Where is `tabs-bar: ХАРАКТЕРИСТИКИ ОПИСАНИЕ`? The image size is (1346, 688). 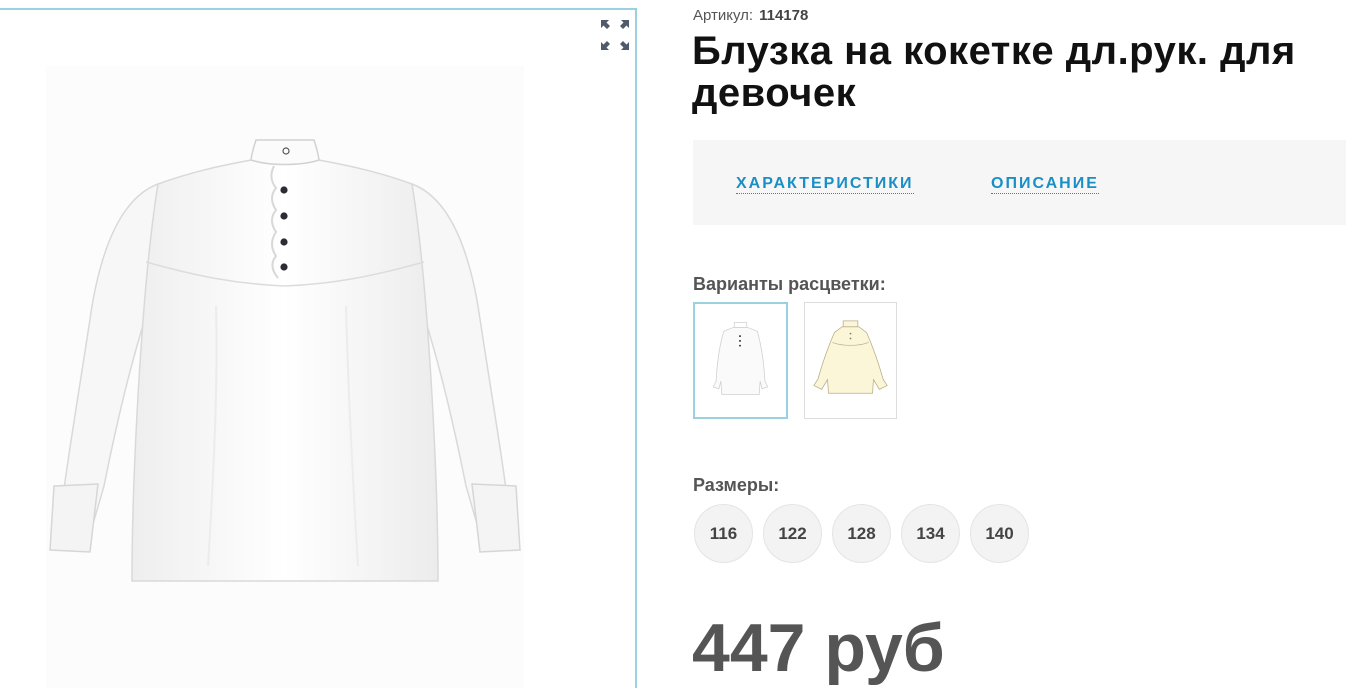 tabs-bar: ХАРАКТЕРИСТИКИ ОПИСАНИЕ is located at coordinates (1019, 182).